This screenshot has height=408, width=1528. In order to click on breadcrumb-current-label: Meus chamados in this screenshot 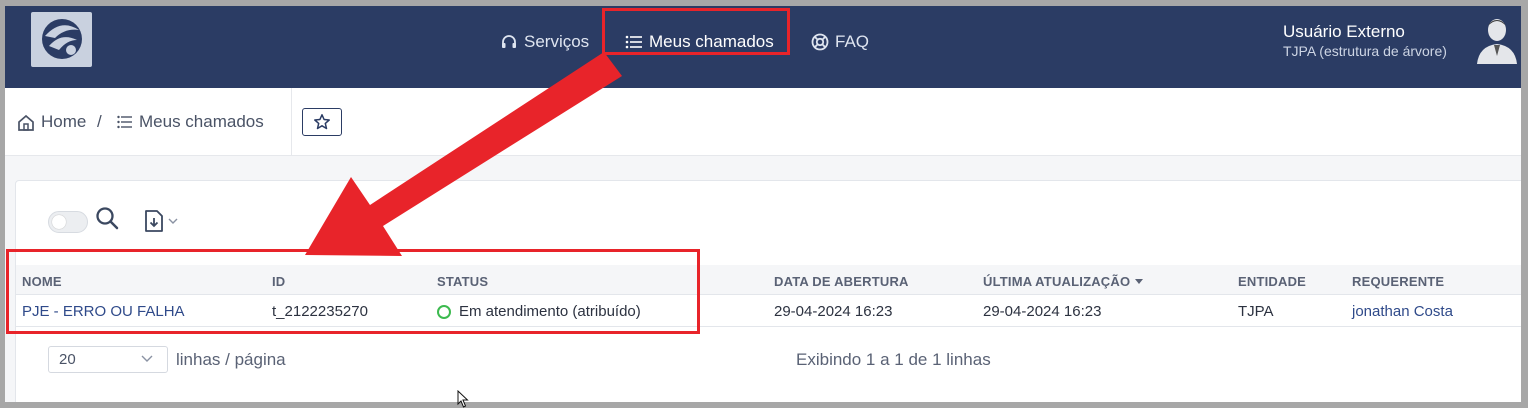, I will do `click(201, 121)`.